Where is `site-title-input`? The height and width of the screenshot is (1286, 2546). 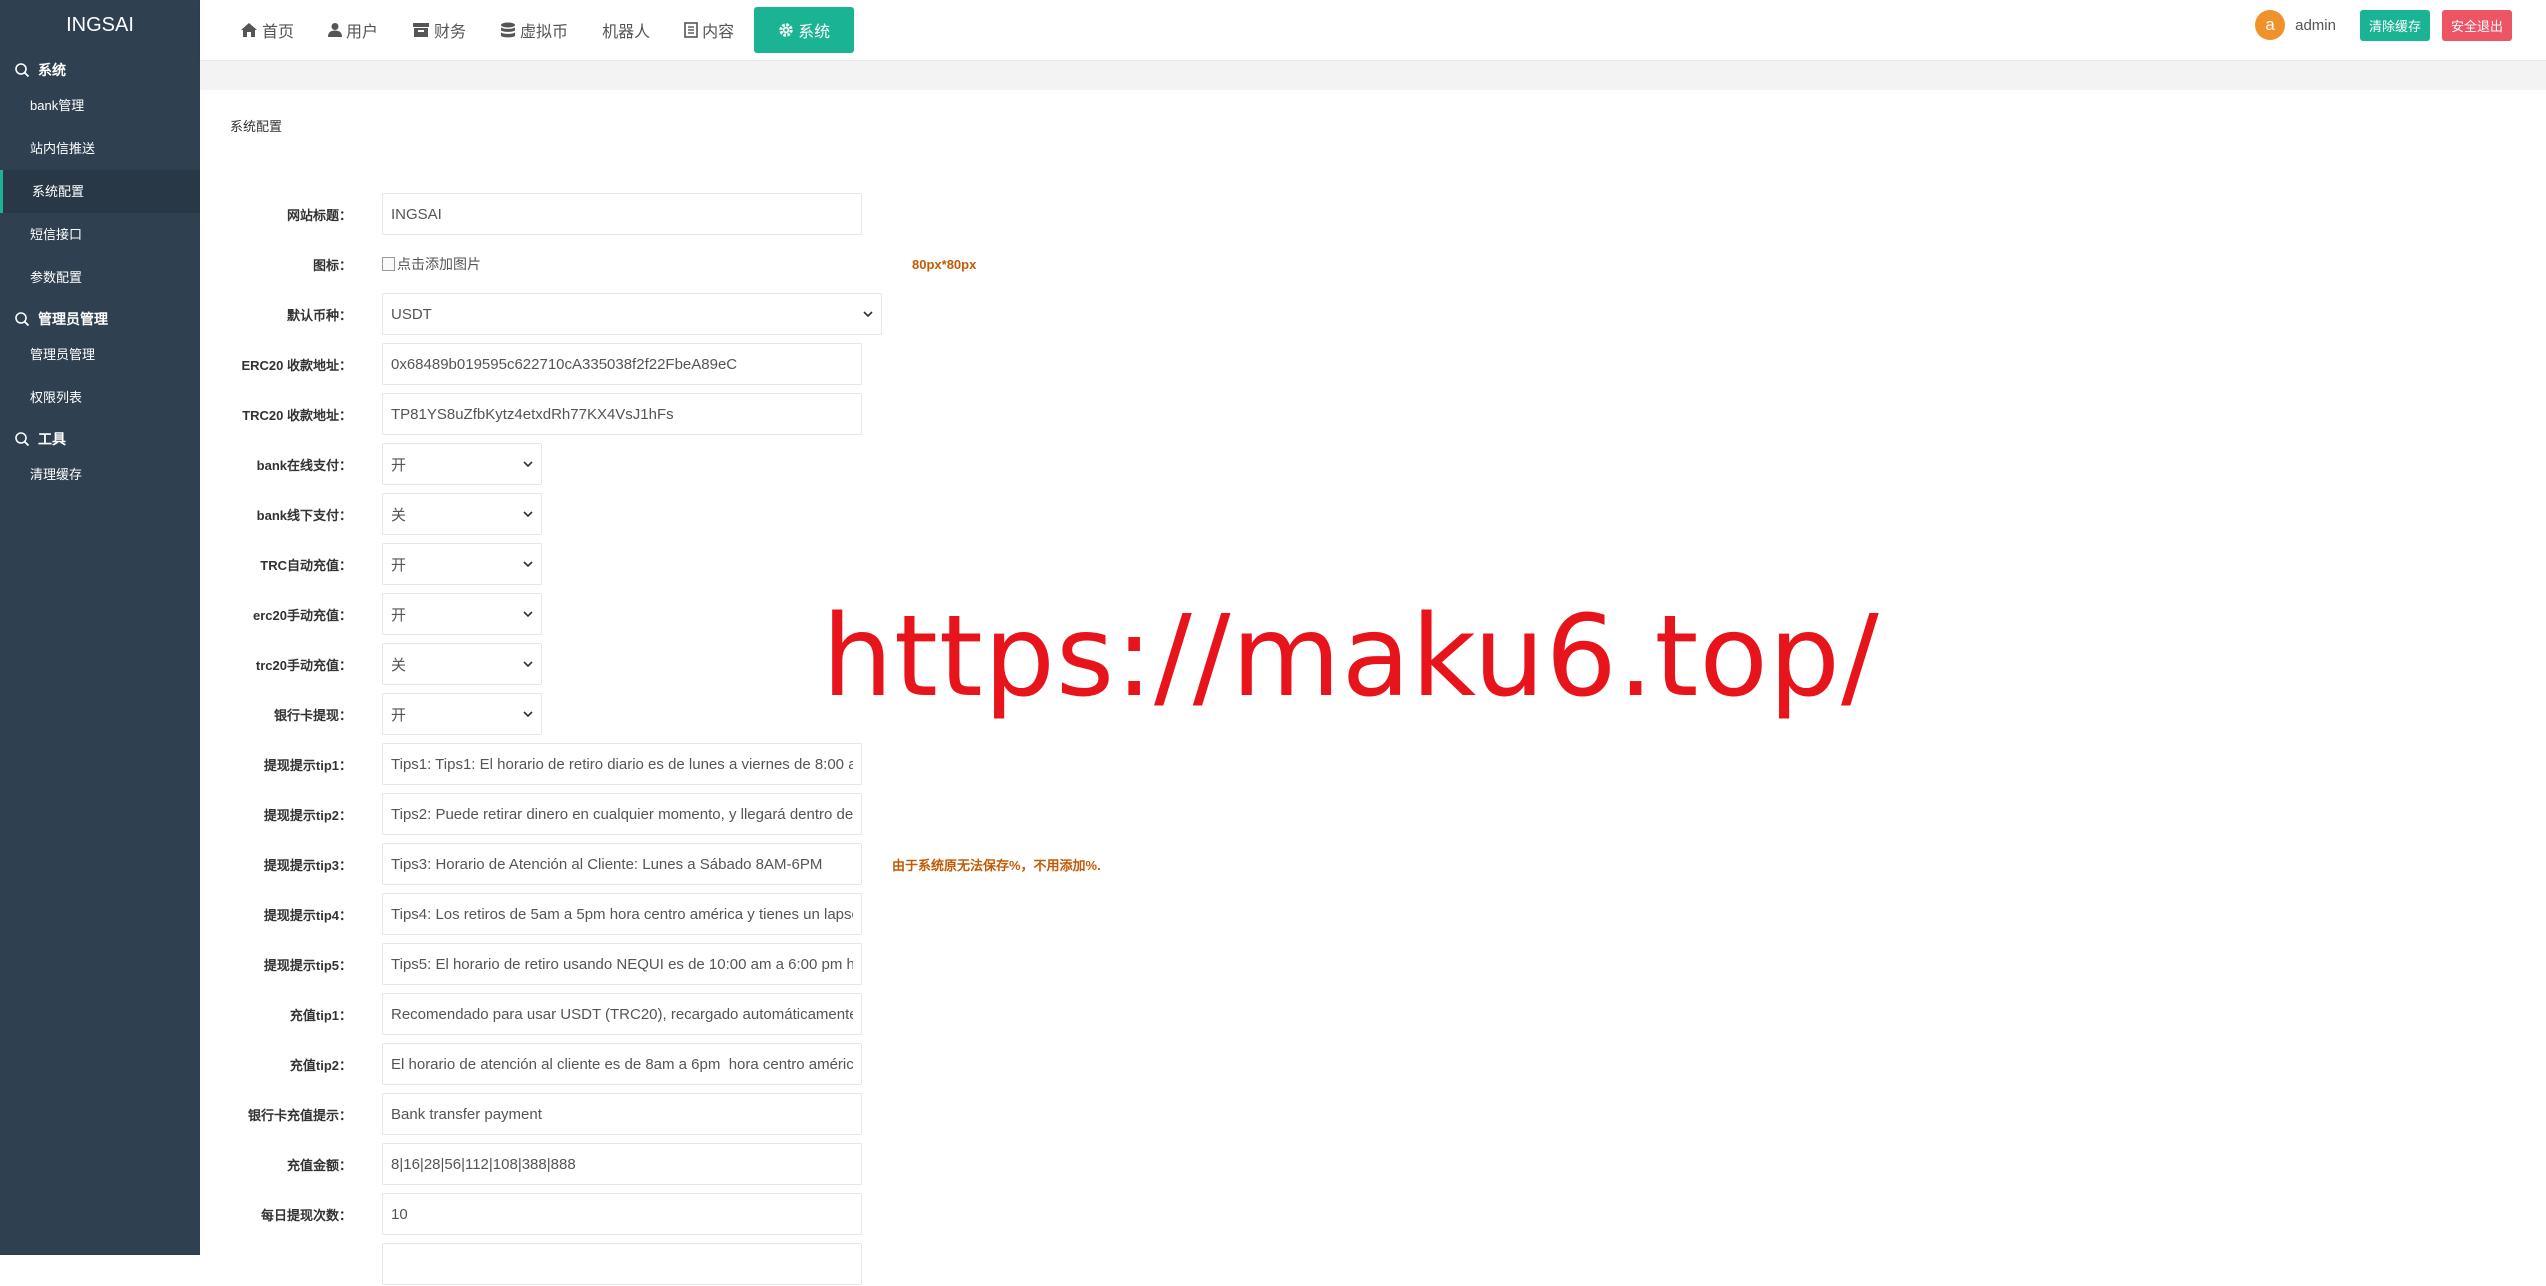
site-title-input is located at coordinates (622, 214).